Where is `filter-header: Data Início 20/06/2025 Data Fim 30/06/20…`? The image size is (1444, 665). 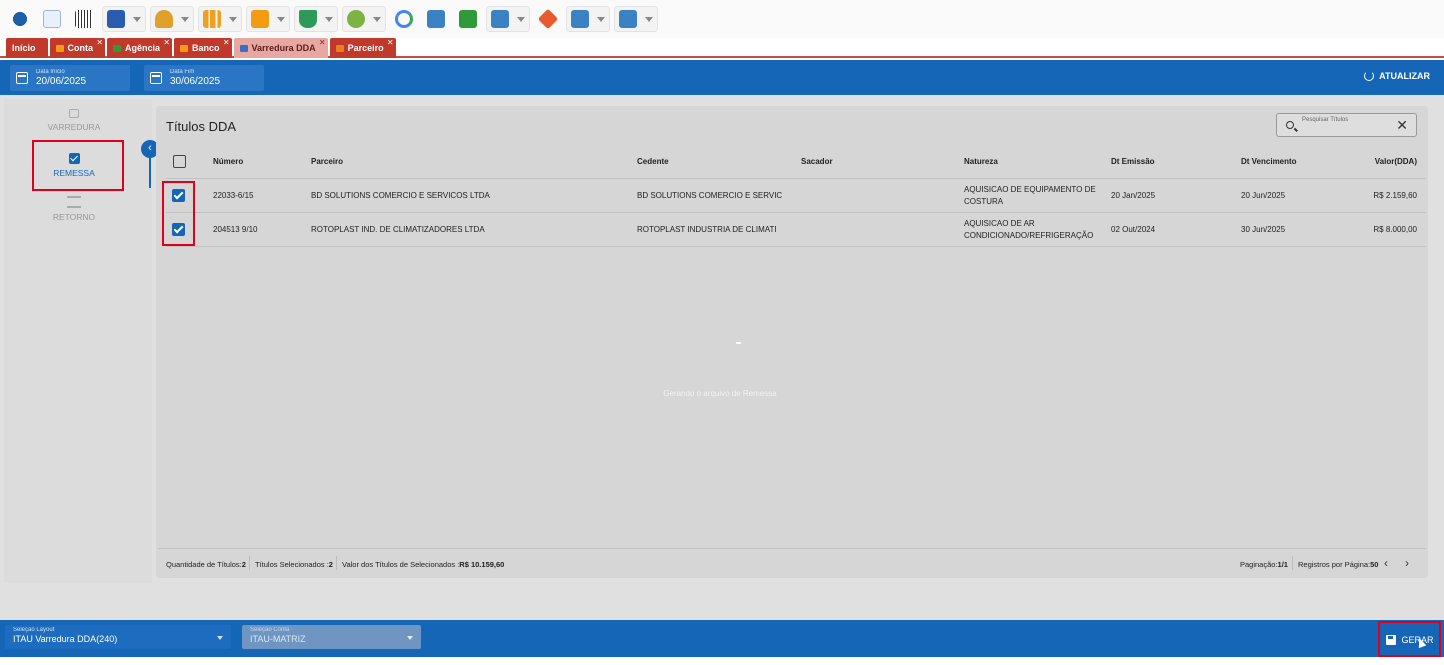
filter-header: Data Início 20/06/2025 Data Fim 30/06/20… is located at coordinates (722, 77).